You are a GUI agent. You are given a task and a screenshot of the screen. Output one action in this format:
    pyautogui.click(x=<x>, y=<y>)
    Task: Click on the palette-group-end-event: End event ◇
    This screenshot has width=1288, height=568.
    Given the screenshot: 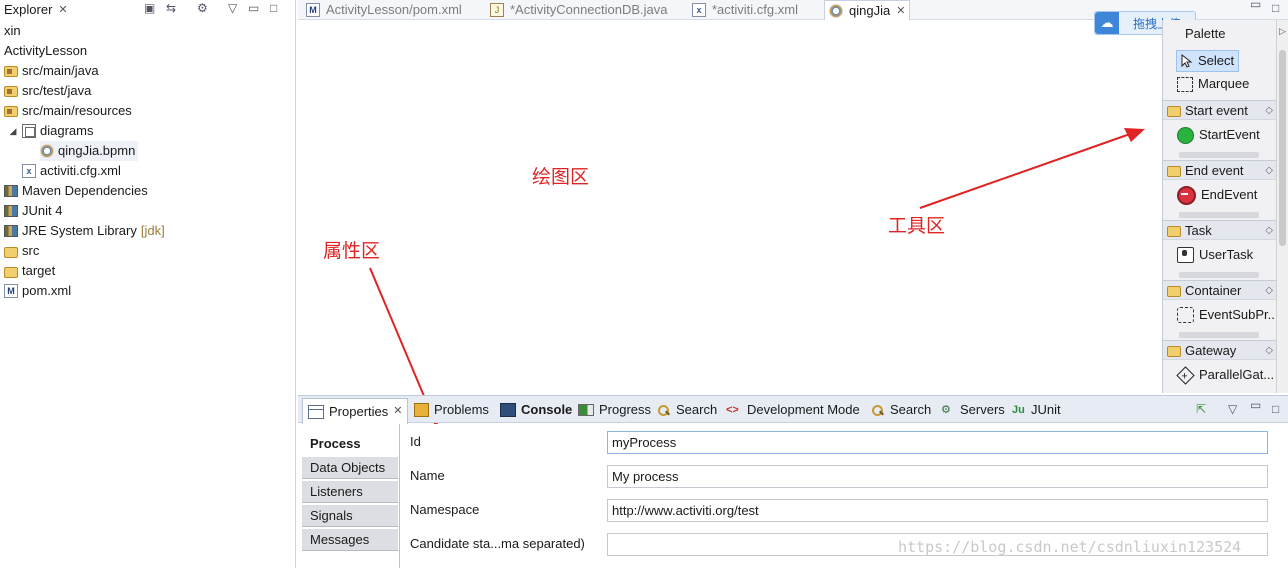 What is the action you would take?
    pyautogui.click(x=1219, y=170)
    